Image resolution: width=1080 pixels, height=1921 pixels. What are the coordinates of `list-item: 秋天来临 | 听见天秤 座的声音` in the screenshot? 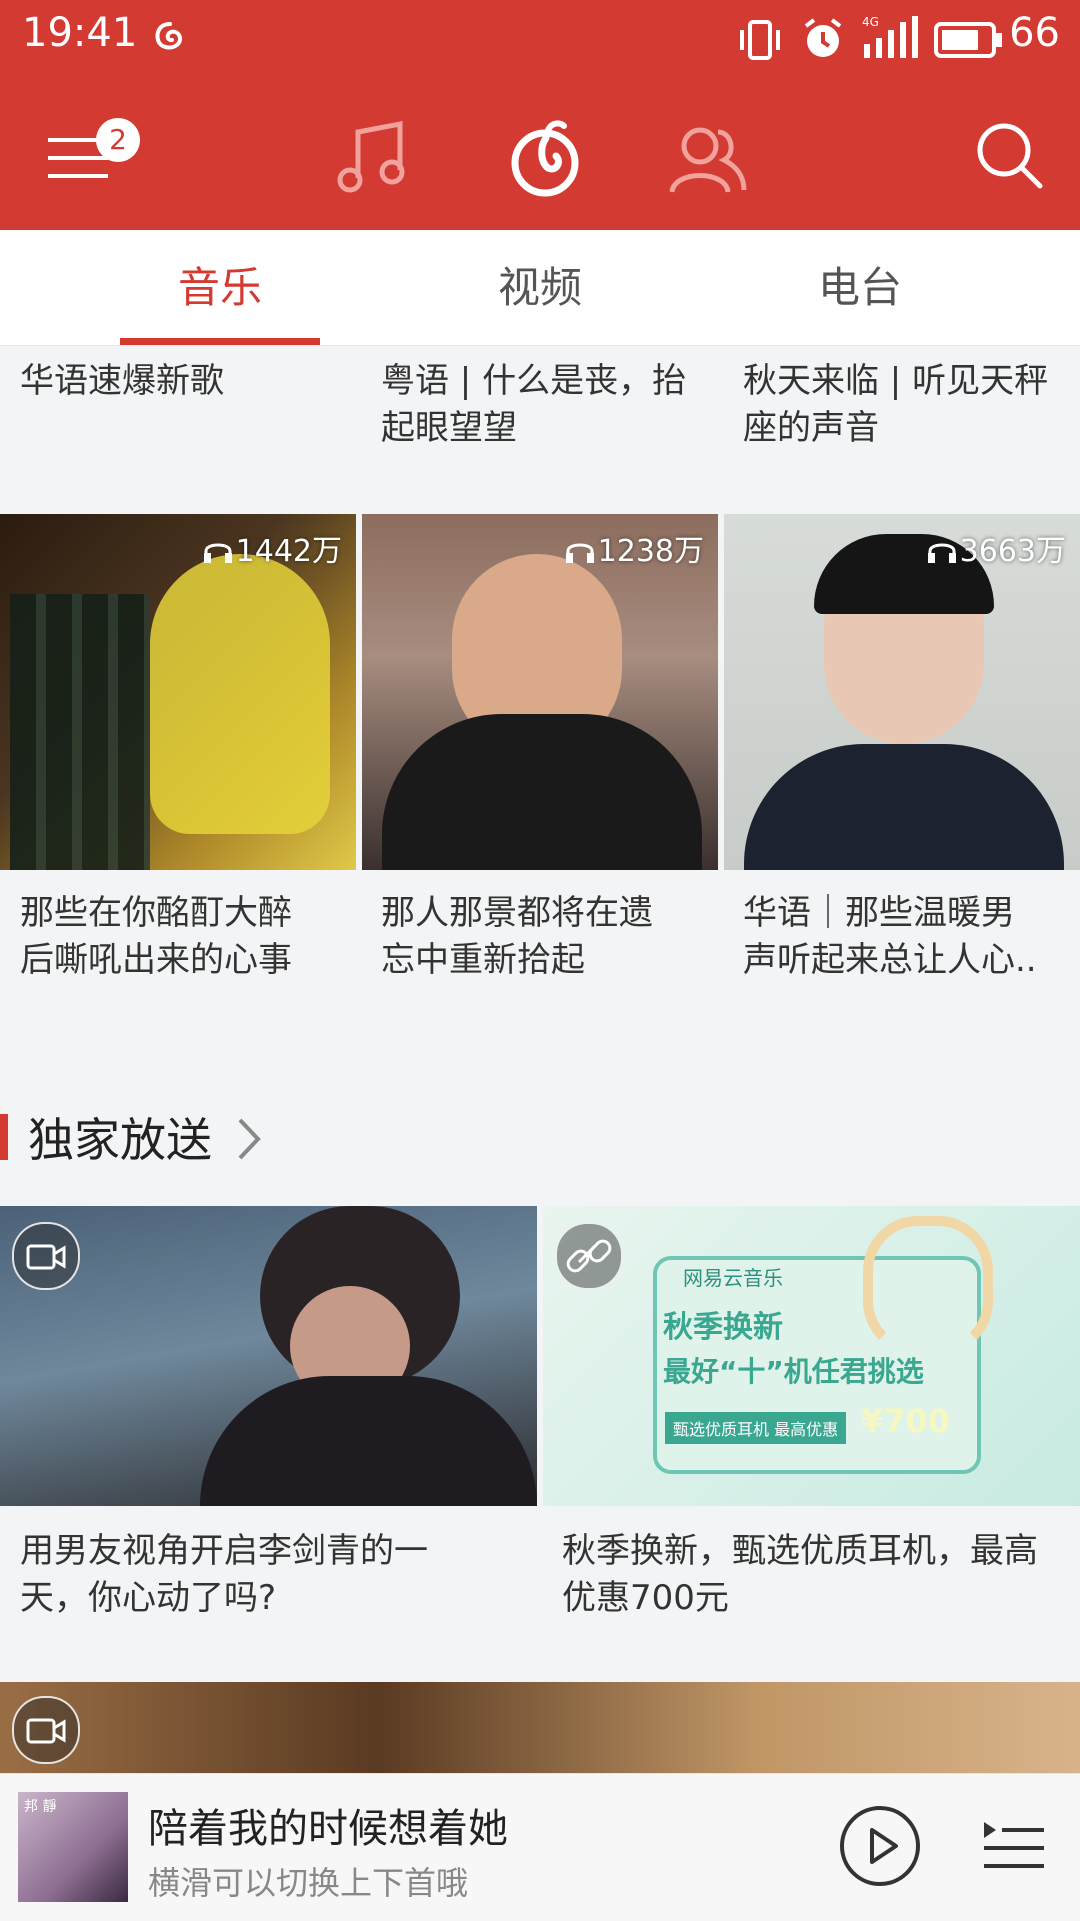 It's located at (908, 405).